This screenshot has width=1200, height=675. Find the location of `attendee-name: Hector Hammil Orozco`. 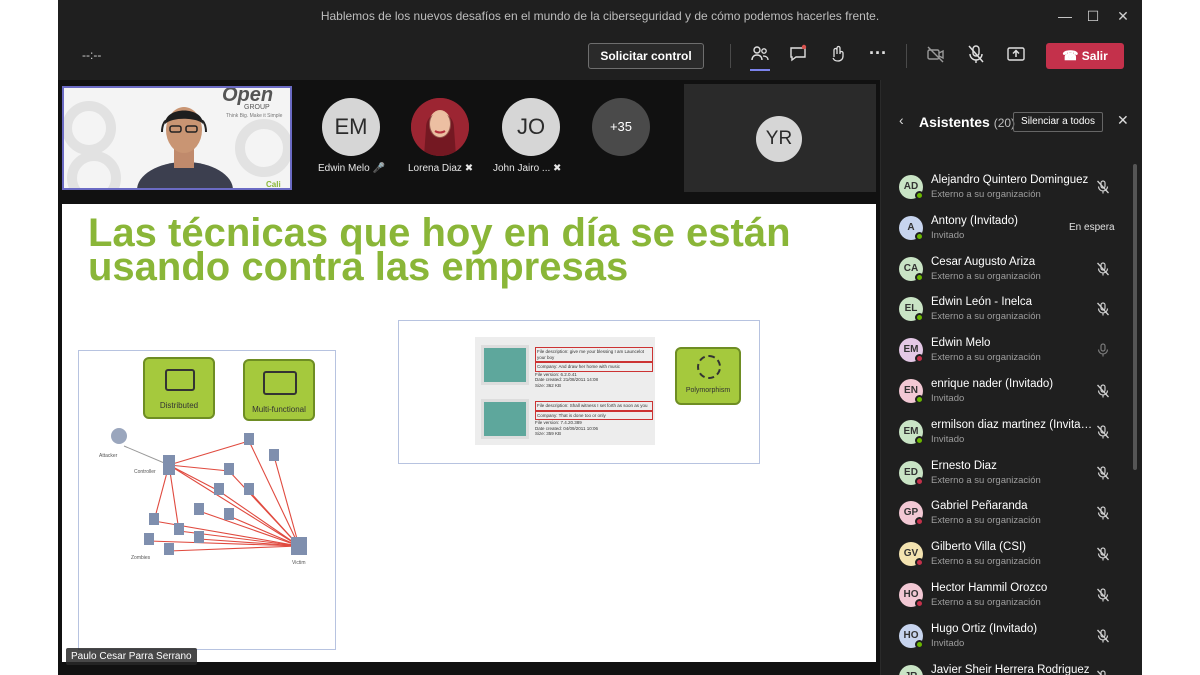

attendee-name: Hector Hammil Orozco is located at coordinates (989, 588).